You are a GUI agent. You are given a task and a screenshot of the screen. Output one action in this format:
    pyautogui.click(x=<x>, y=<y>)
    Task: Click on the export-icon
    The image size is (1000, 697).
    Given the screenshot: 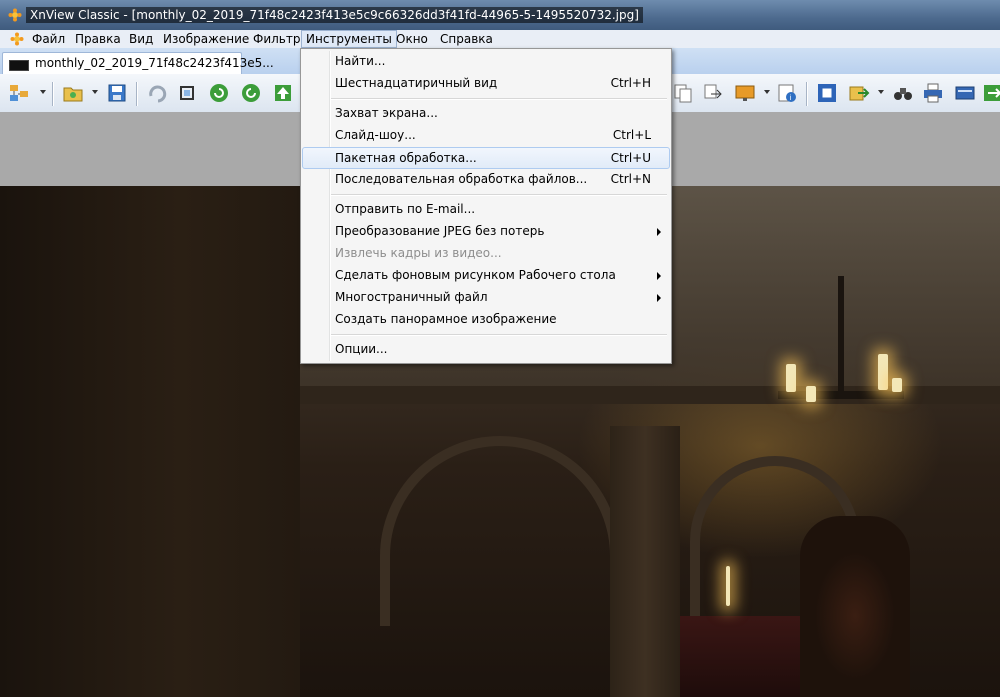 What is the action you would take?
    pyautogui.click(x=859, y=93)
    